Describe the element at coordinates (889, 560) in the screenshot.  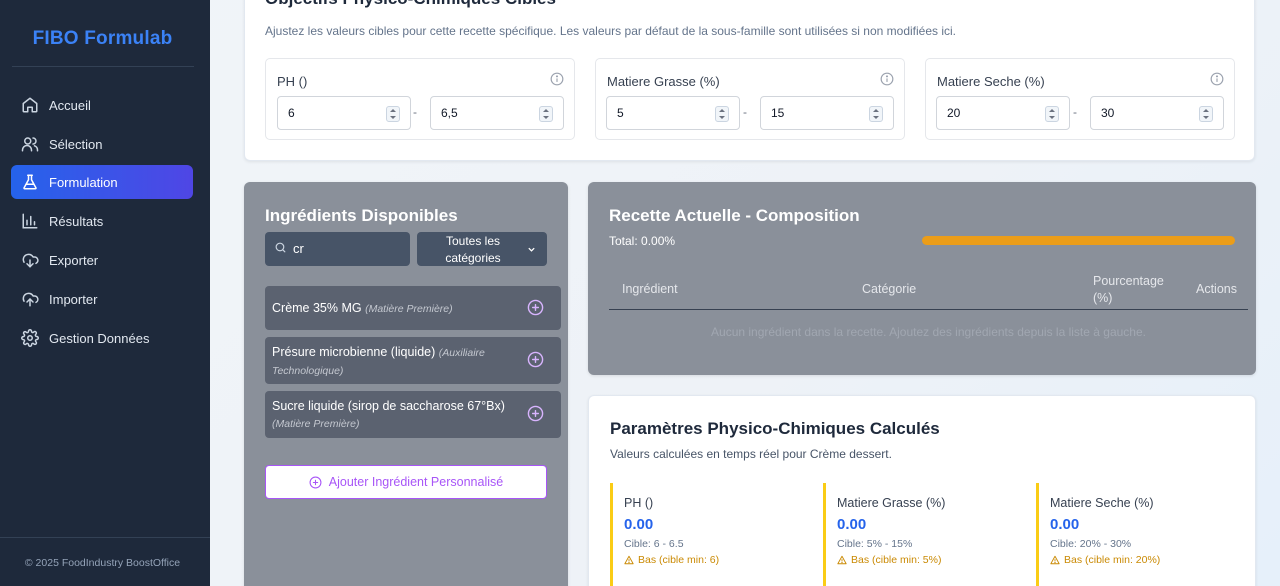
I see `metric-warning: Bas (cible min: 5%)` at that location.